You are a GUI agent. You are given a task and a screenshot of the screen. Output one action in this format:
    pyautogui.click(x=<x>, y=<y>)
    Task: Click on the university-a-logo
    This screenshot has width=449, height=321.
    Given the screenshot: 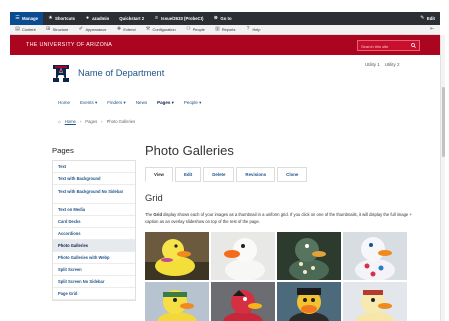 What is the action you would take?
    pyautogui.click(x=61, y=73)
    